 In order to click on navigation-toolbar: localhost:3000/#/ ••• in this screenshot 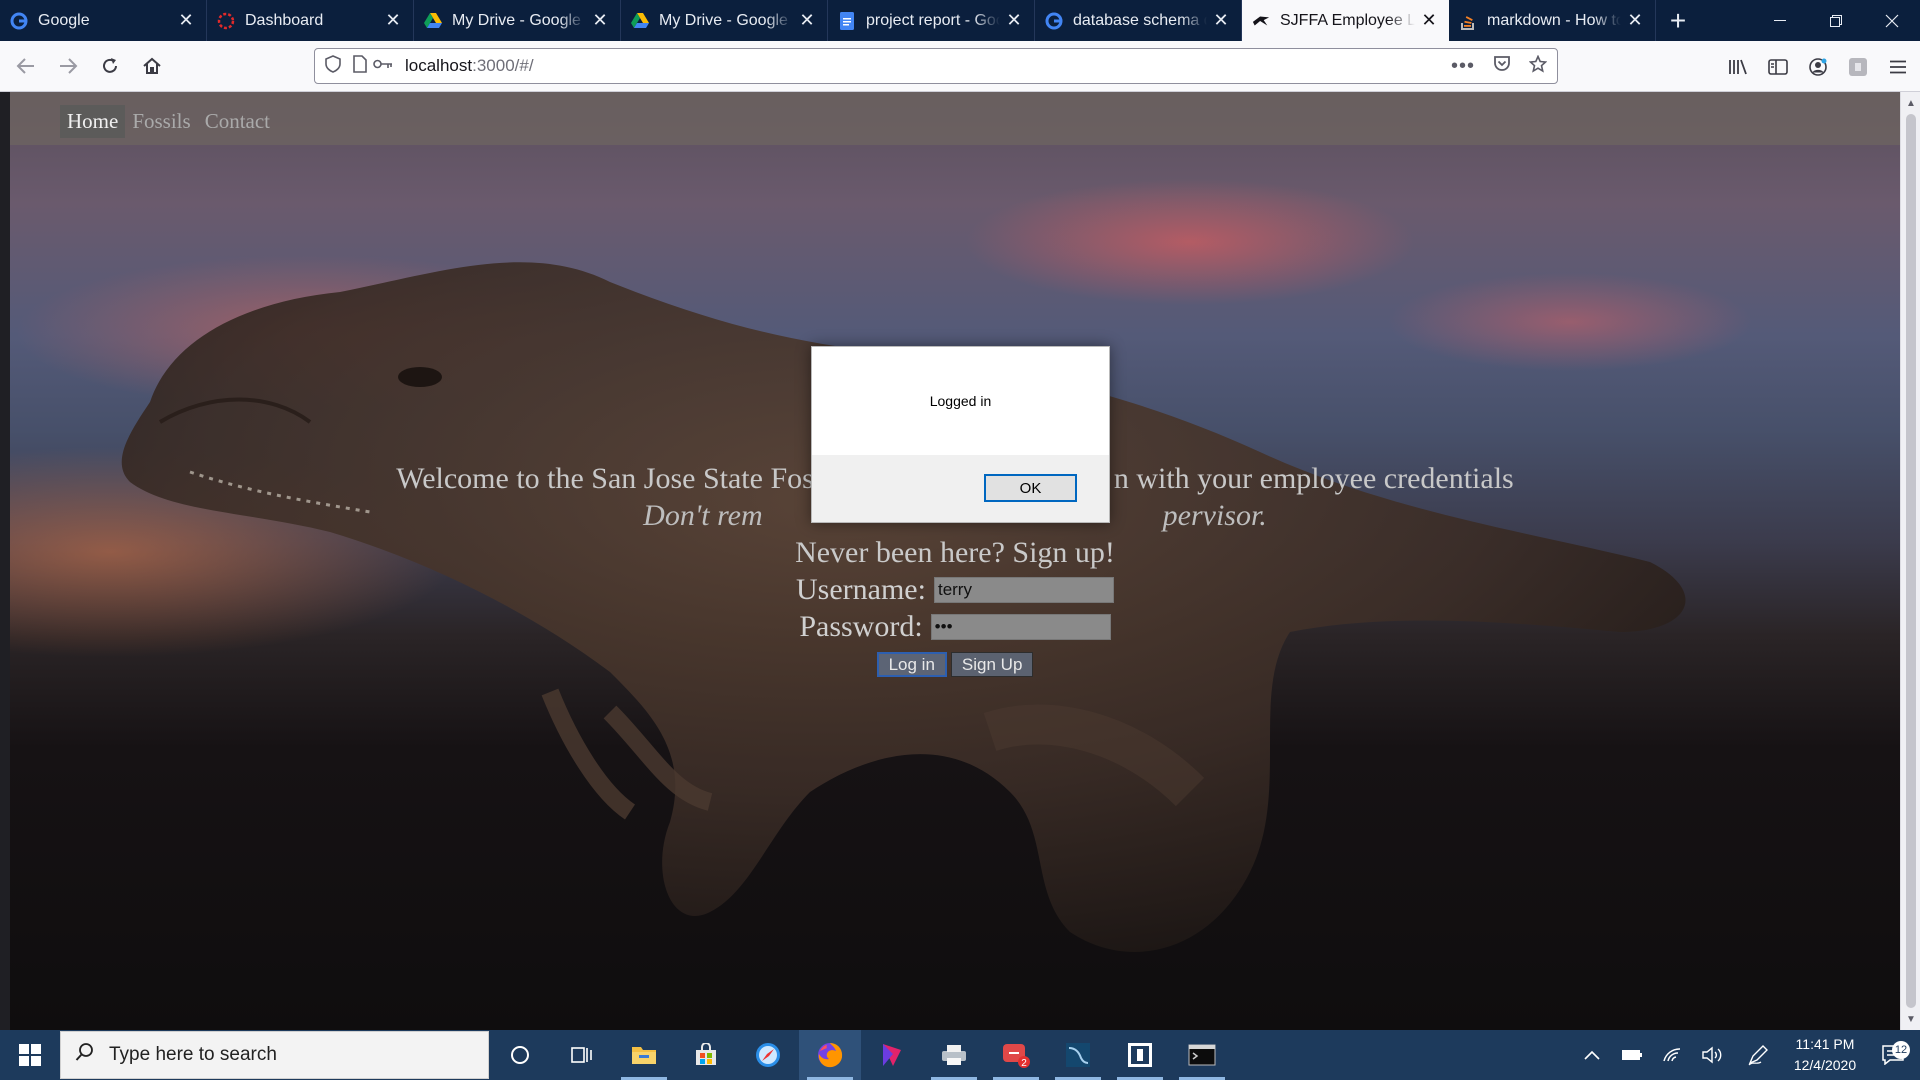, I will do `click(960, 66)`.